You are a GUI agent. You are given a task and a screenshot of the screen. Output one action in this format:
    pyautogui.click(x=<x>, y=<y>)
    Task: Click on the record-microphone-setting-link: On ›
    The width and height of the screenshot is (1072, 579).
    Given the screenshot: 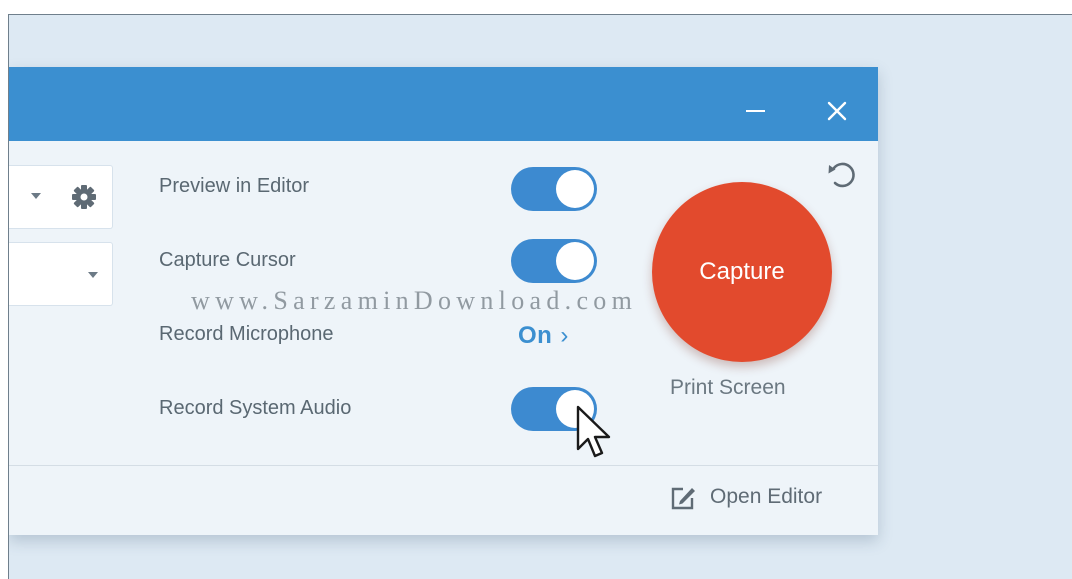 What is the action you would take?
    pyautogui.click(x=543, y=336)
    